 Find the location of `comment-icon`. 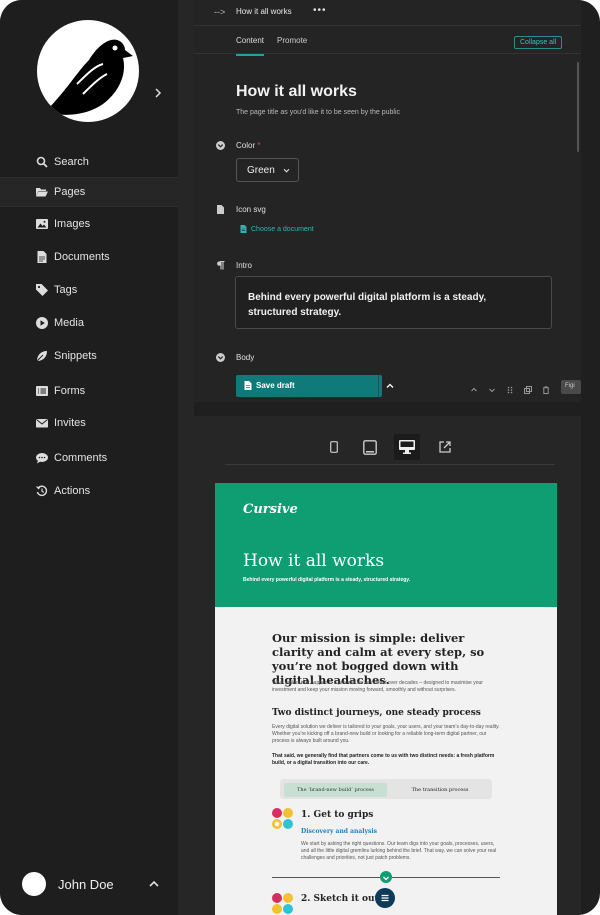

comment-icon is located at coordinates (42, 458).